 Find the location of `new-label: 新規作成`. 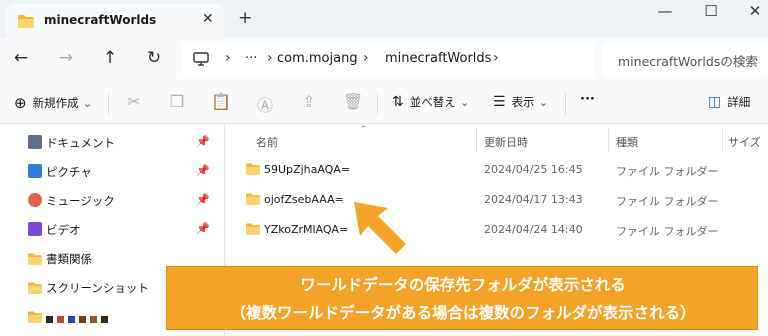

new-label: 新規作成 is located at coordinates (55, 103).